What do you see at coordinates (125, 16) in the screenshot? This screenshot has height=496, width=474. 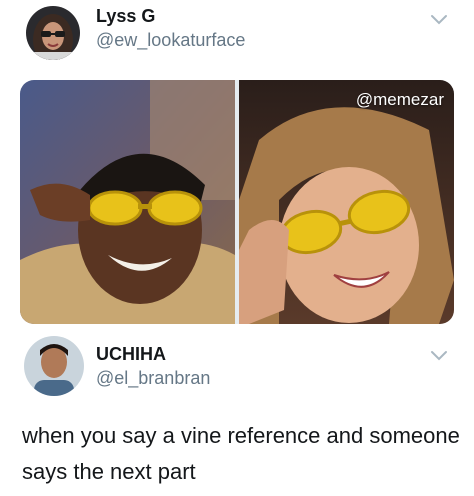 I see `display-name: Lyss G` at bounding box center [125, 16].